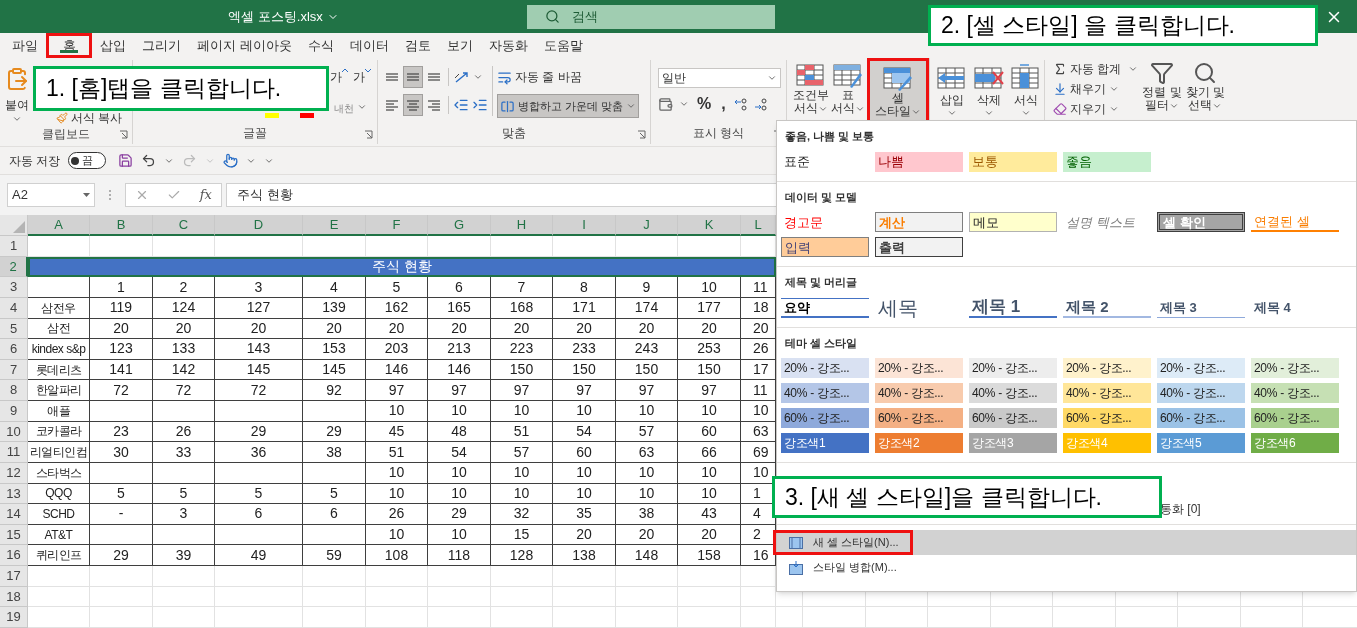 This screenshot has width=1357, height=628. I want to click on fill-button: 채우기, so click(1096, 88).